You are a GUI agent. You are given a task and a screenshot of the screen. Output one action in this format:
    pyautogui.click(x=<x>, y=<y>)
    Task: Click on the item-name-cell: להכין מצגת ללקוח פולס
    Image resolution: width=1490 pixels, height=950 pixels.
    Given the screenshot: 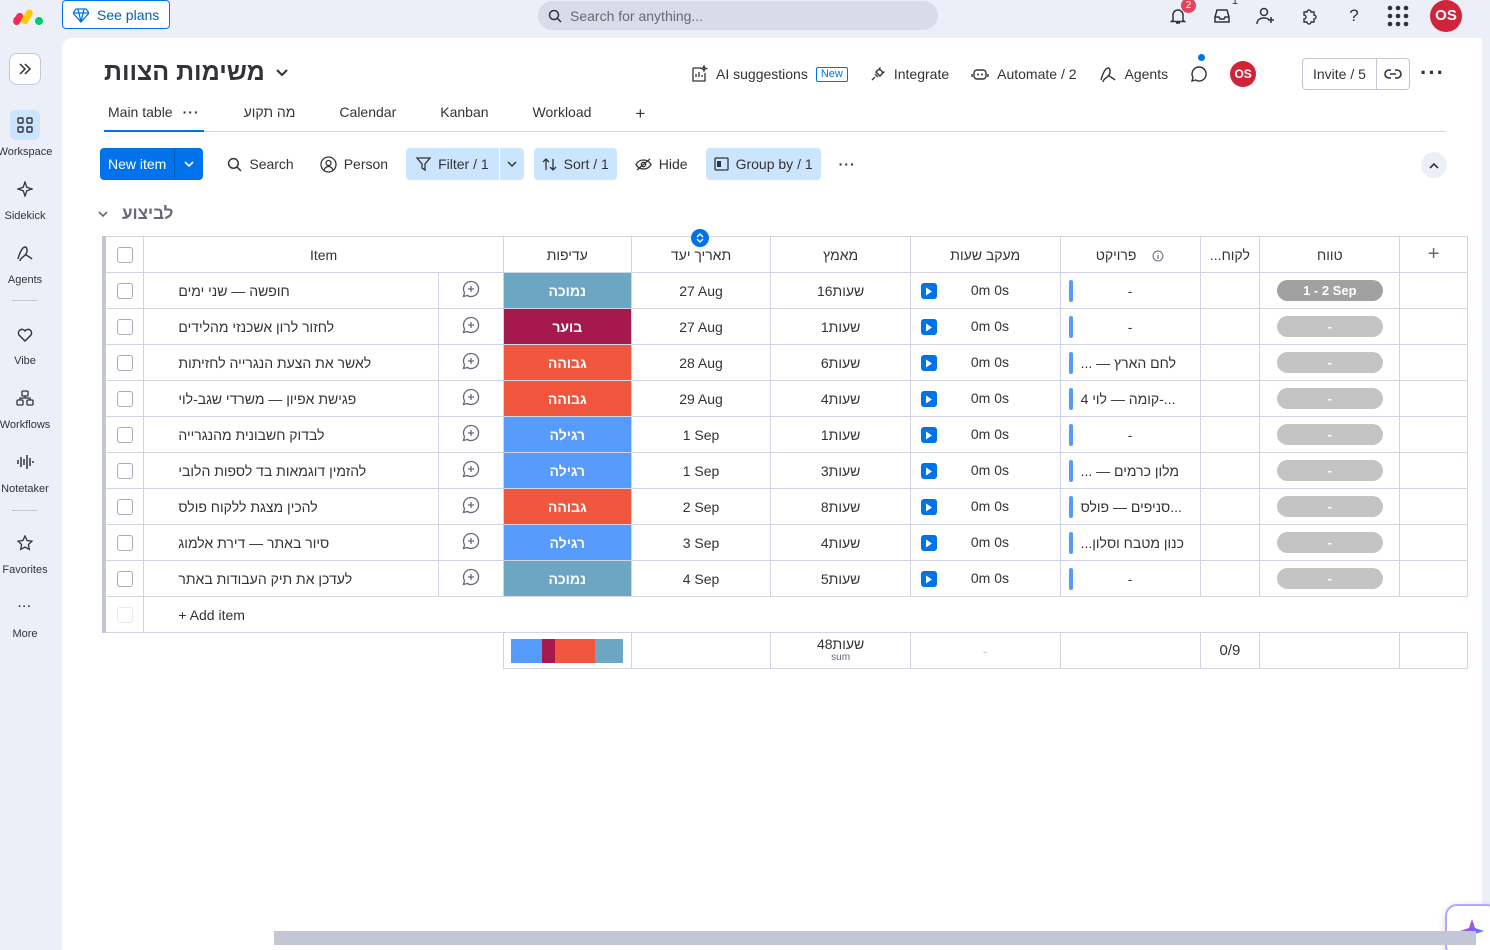 What is the action you would take?
    pyautogui.click(x=291, y=506)
    